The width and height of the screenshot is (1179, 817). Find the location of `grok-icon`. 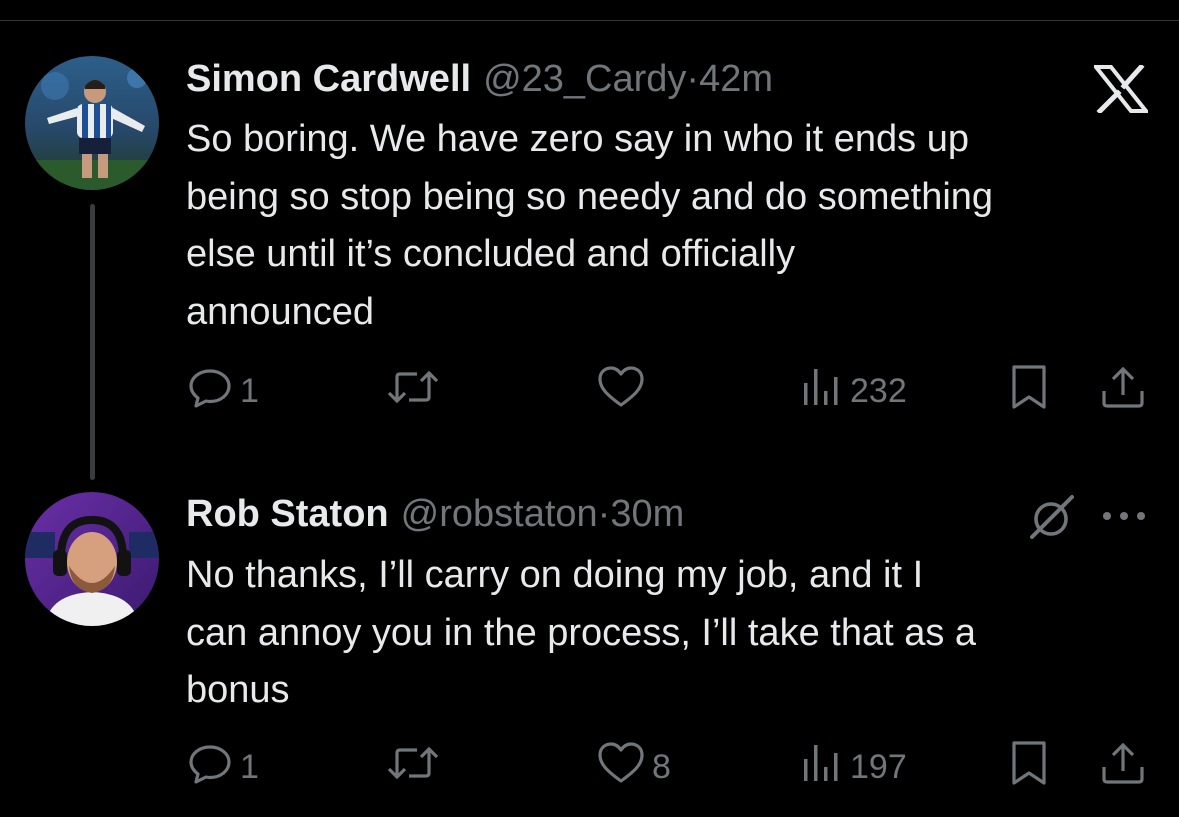

grok-icon is located at coordinates (1052, 519).